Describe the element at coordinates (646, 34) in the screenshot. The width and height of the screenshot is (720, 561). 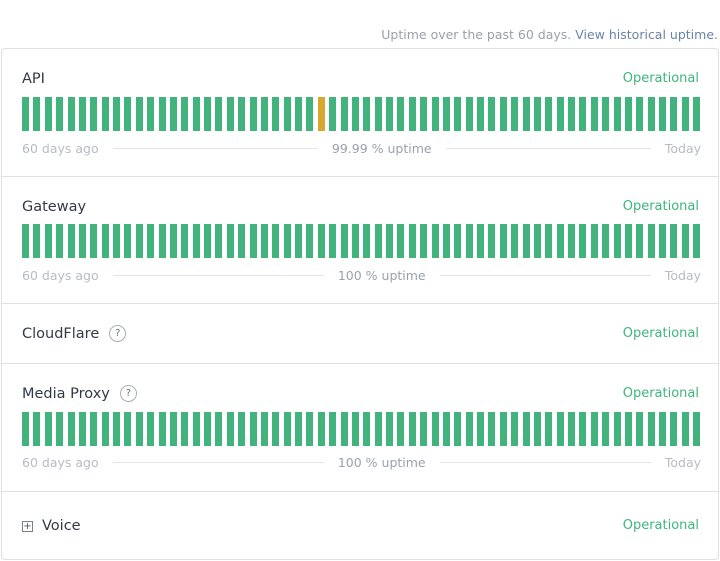
I see `view-historical-uptime-link: View historical uptime.` at that location.